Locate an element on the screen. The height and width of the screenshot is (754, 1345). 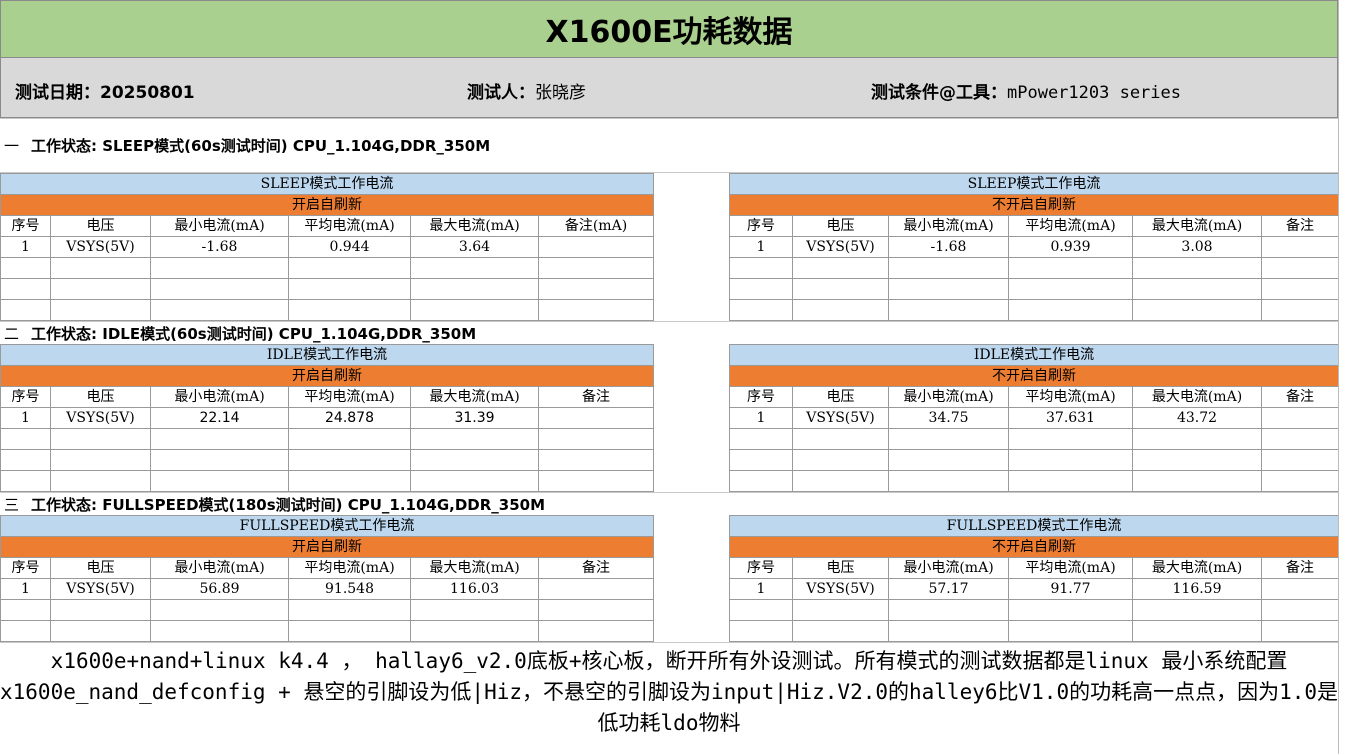
table-cell: 43.72 is located at coordinates (1197, 418).